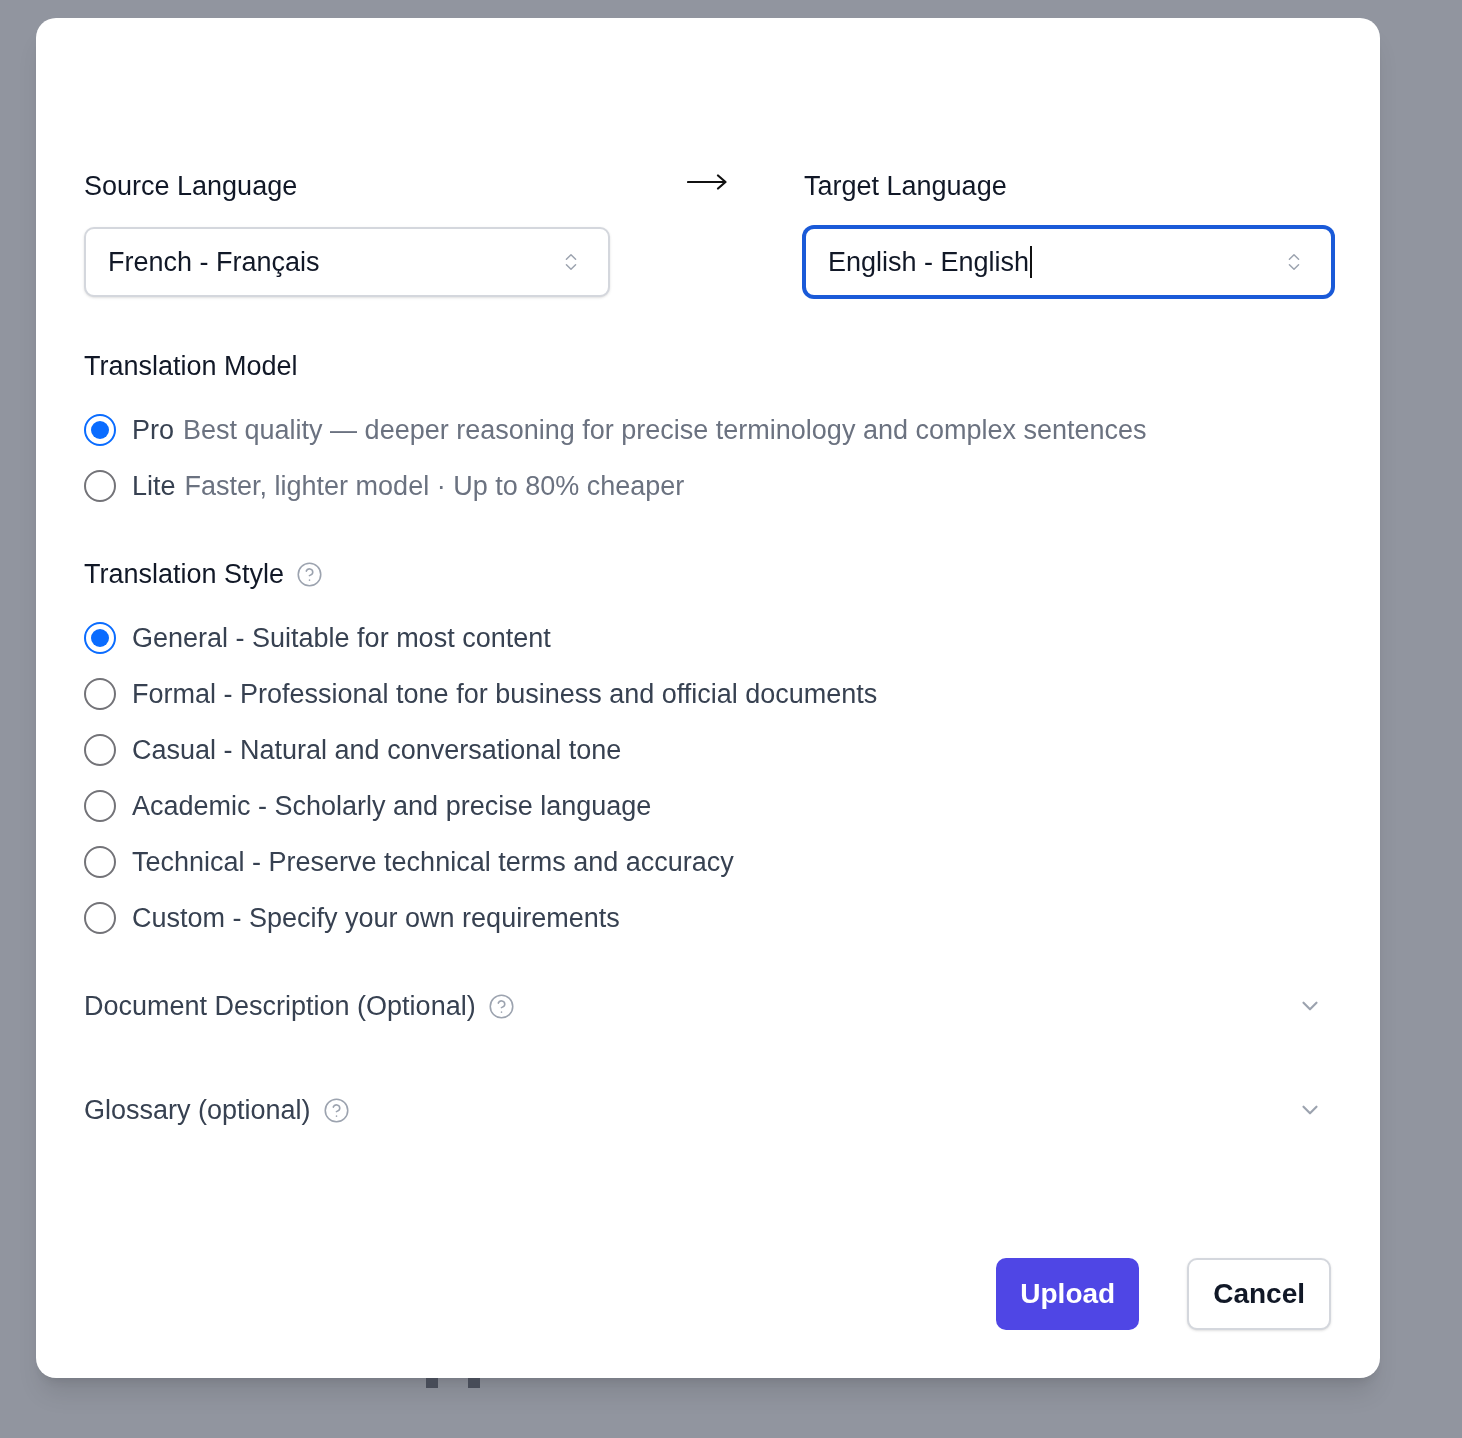 The height and width of the screenshot is (1438, 1462). I want to click on option-name: Pro, so click(153, 430).